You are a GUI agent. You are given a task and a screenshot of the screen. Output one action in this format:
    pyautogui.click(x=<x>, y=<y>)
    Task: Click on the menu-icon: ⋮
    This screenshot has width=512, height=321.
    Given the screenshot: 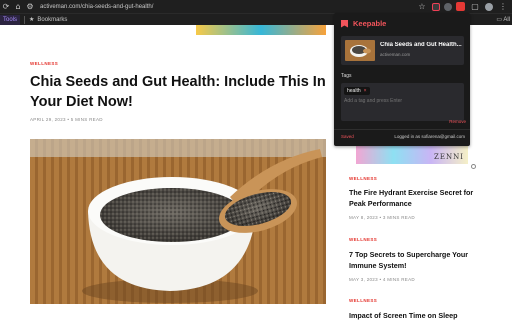 What is the action you would take?
    pyautogui.click(x=503, y=6)
    